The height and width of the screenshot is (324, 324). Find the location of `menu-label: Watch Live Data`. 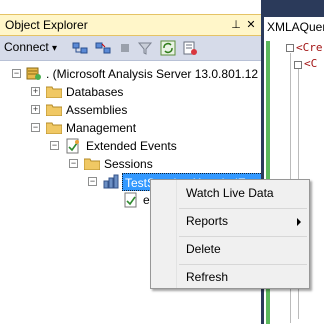

menu-label: Watch Live Data is located at coordinates (230, 193).